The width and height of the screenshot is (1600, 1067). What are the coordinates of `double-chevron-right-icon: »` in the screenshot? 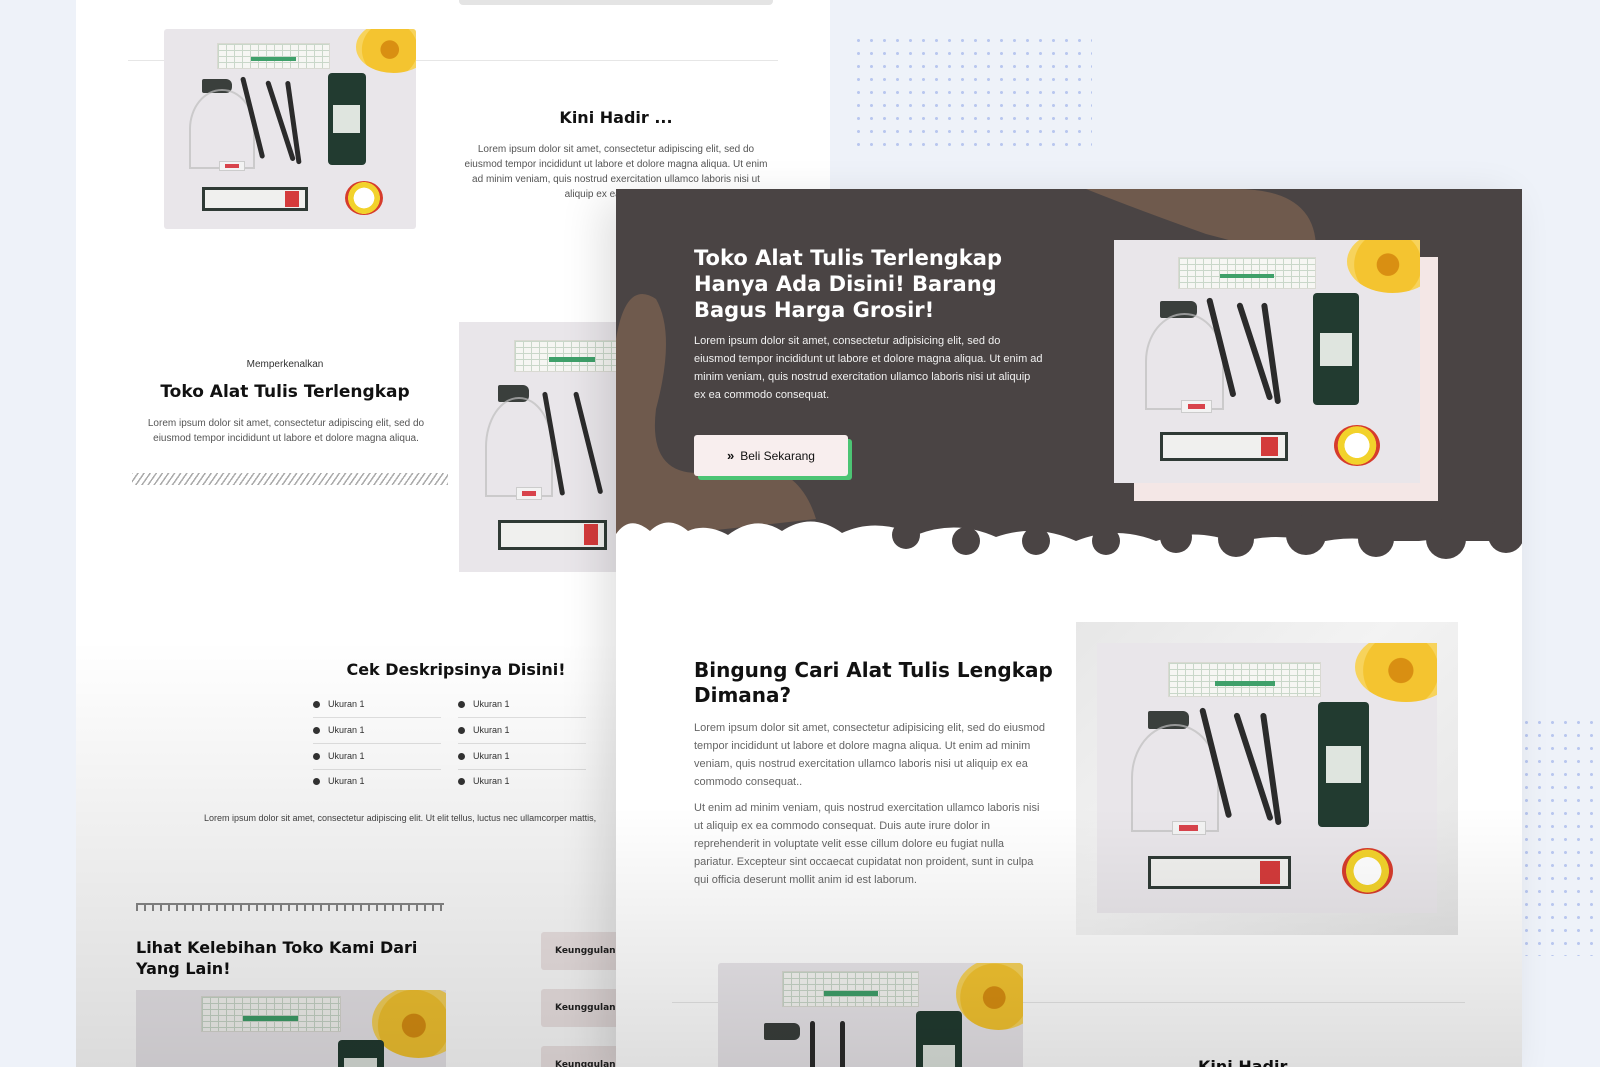 It's located at (731, 455).